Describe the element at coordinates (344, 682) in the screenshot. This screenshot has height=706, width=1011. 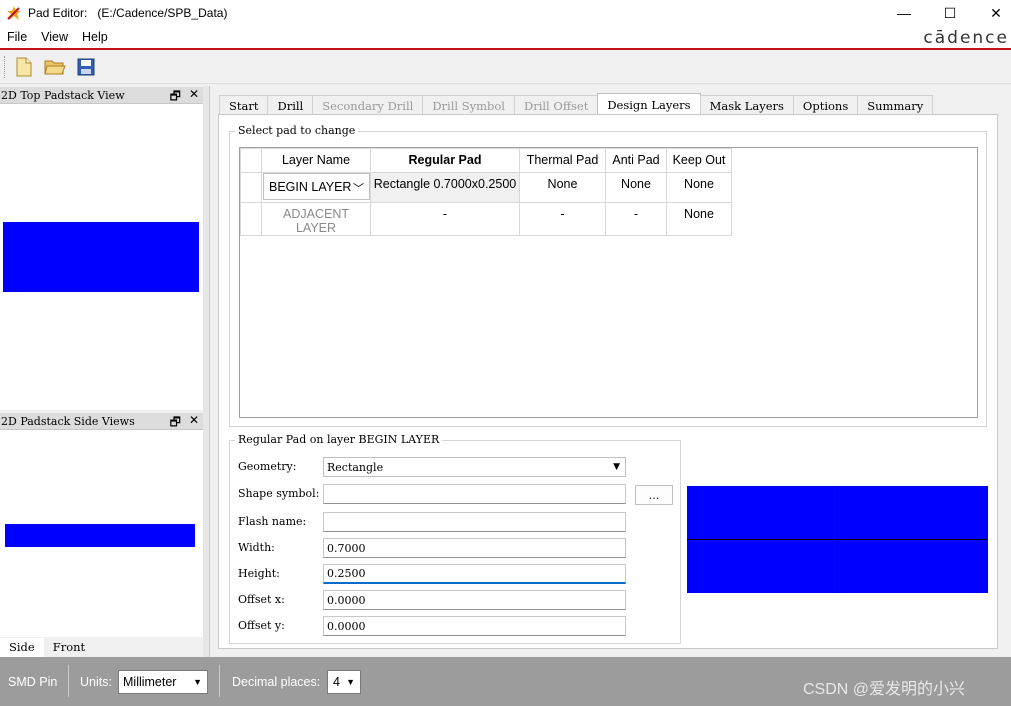
I see `decimal-places-select: 4 ▼` at that location.